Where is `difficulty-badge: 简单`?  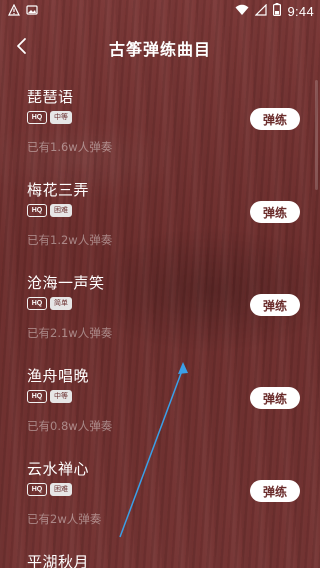 difficulty-badge: 简单 is located at coordinates (61, 303).